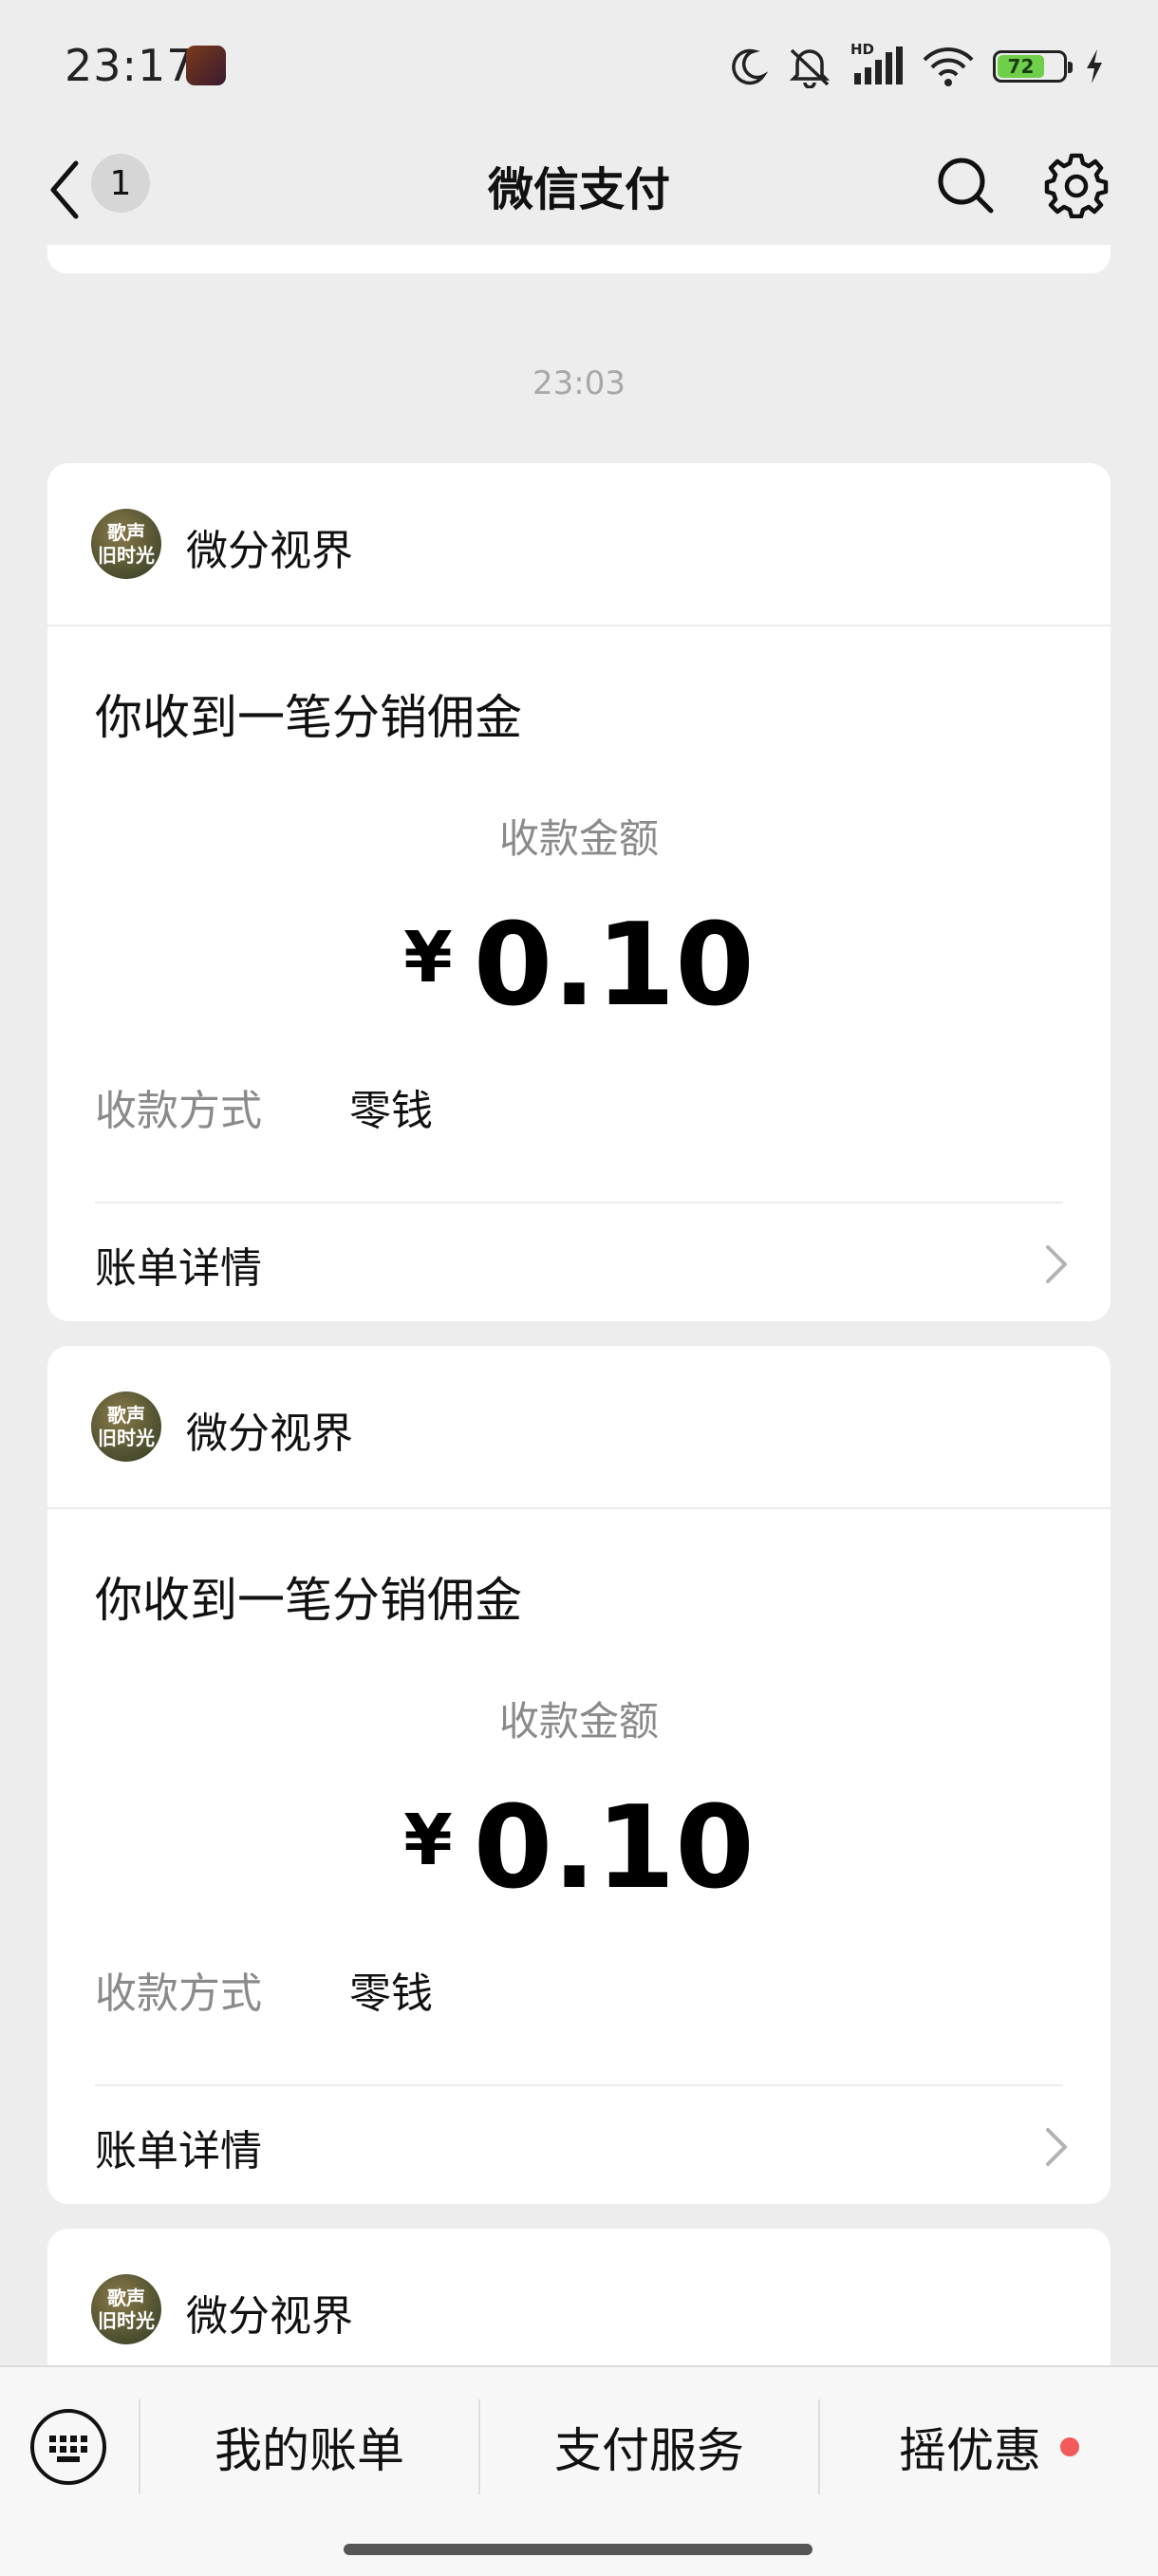  What do you see at coordinates (1021, 66) in the screenshot?
I see `battery-level: 72` at bounding box center [1021, 66].